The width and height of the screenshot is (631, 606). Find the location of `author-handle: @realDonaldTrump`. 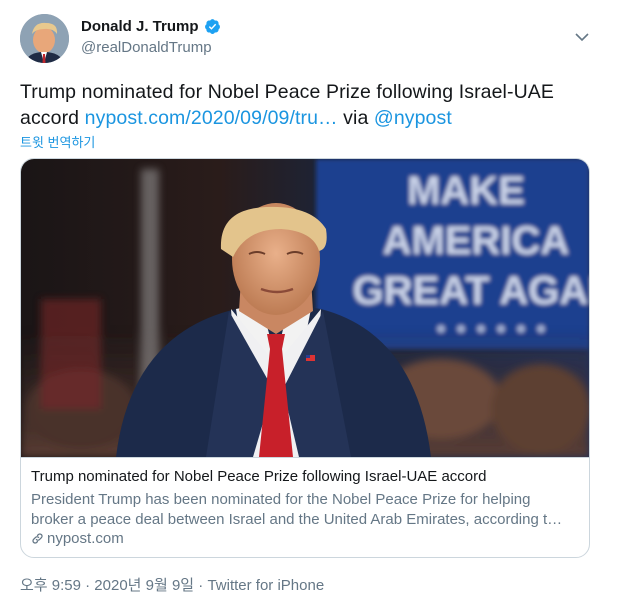

author-handle: @realDonaldTrump is located at coordinates (146, 47).